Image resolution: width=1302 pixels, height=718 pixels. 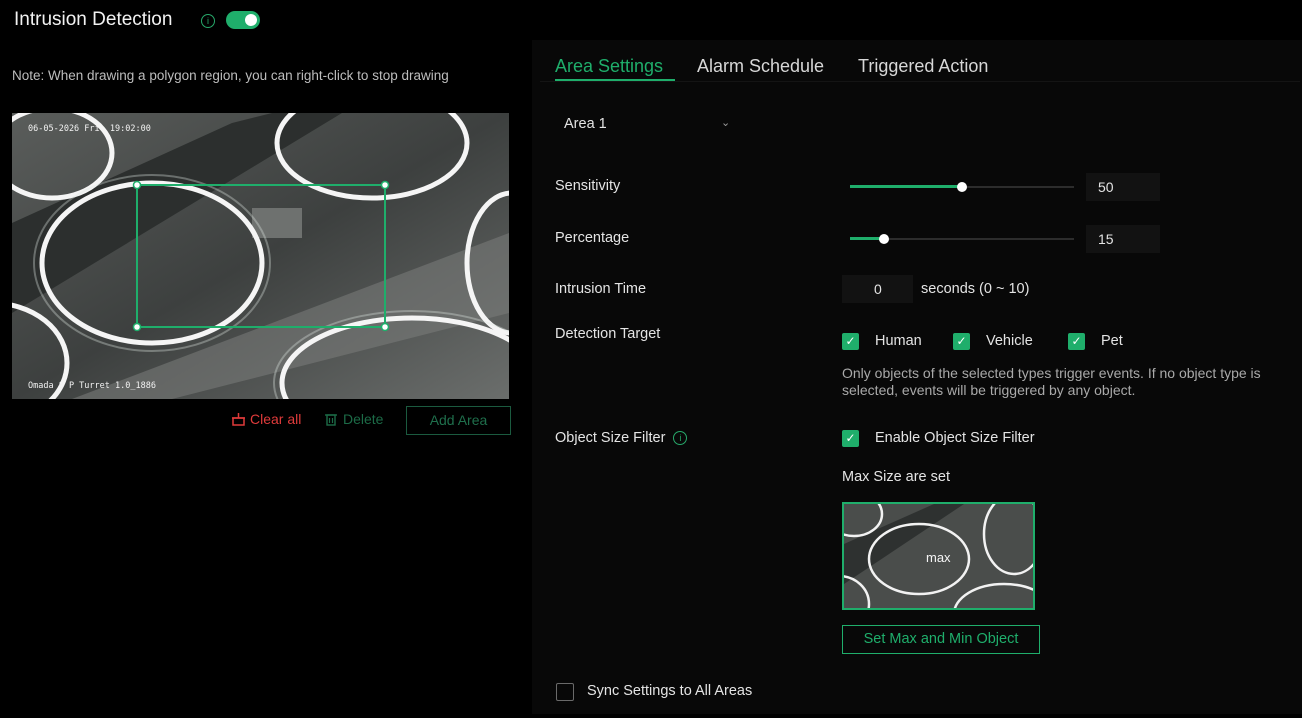 I want to click on sensitivity-input: 50, so click(x=1123, y=187).